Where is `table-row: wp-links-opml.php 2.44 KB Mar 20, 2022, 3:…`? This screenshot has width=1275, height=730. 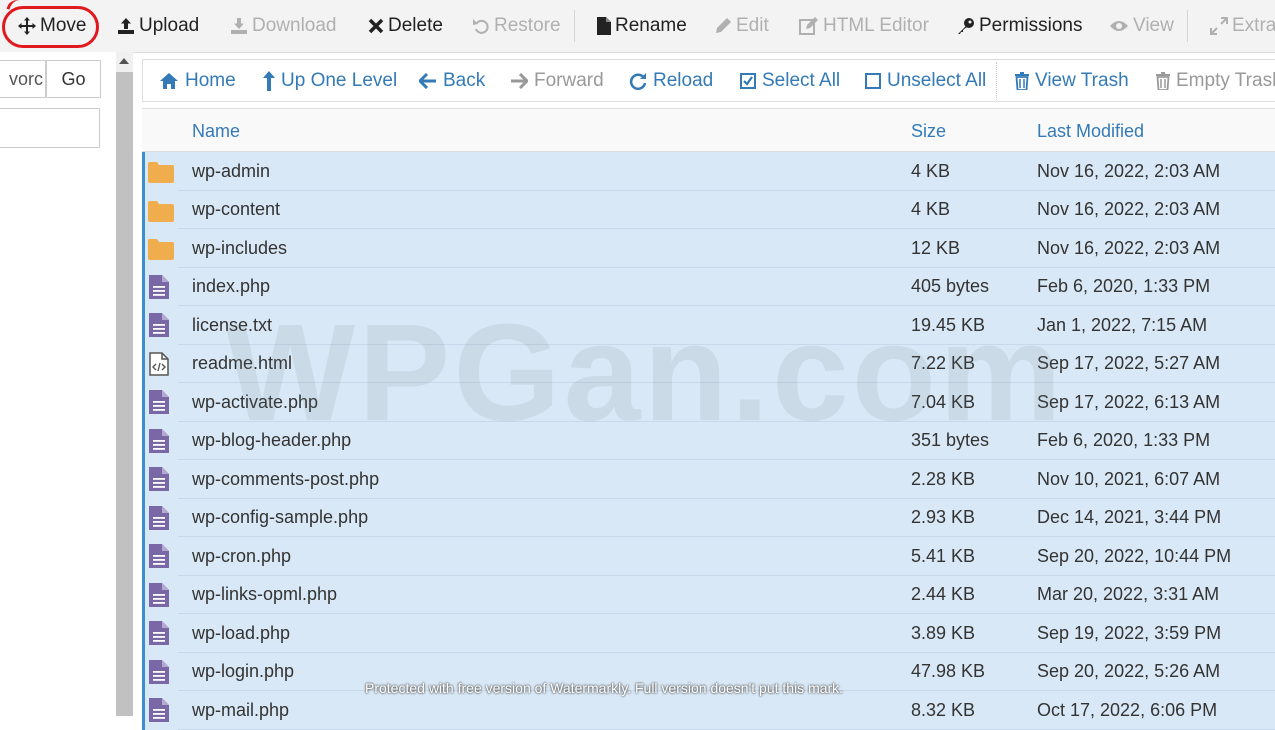
table-row: wp-links-opml.php 2.44 KB Mar 20, 2022, 3:… is located at coordinates (708, 594).